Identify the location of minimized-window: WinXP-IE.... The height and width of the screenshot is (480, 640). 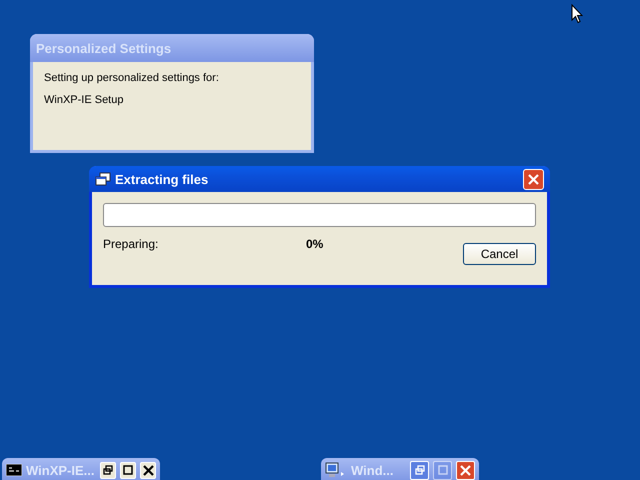
(81, 469).